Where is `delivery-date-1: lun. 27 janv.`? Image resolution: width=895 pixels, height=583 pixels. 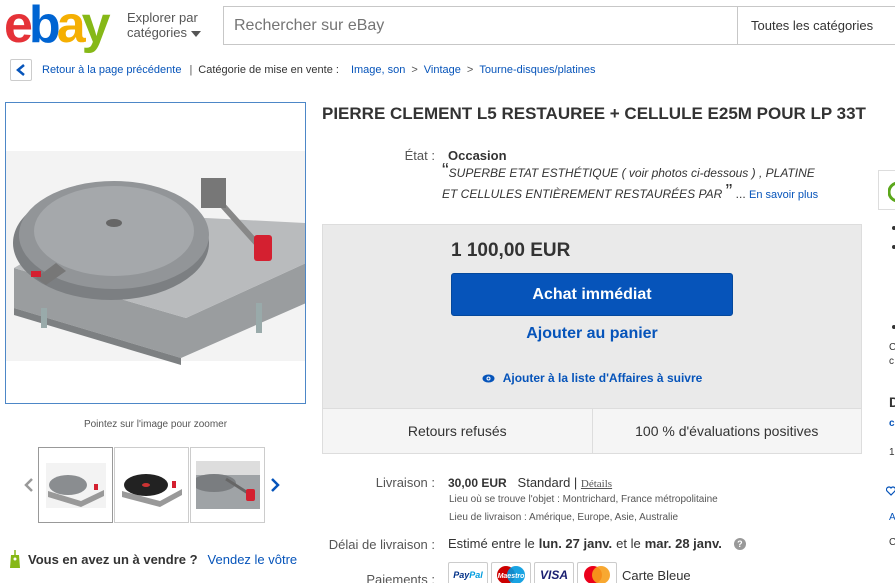
delivery-date-1: lun. 27 janv. is located at coordinates (575, 543).